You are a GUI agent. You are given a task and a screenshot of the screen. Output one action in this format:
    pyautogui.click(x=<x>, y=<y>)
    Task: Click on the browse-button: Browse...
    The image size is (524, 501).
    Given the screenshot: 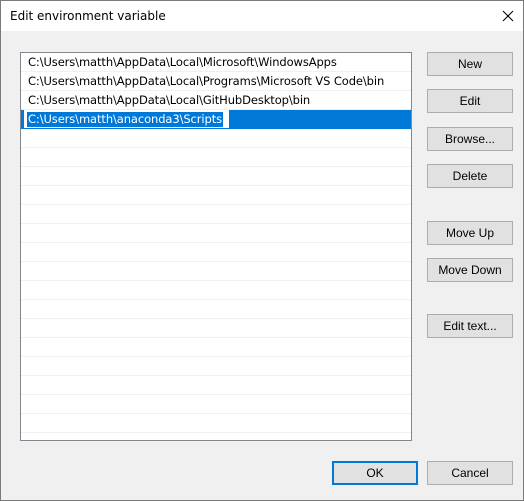 What is the action you would take?
    pyautogui.click(x=470, y=139)
    